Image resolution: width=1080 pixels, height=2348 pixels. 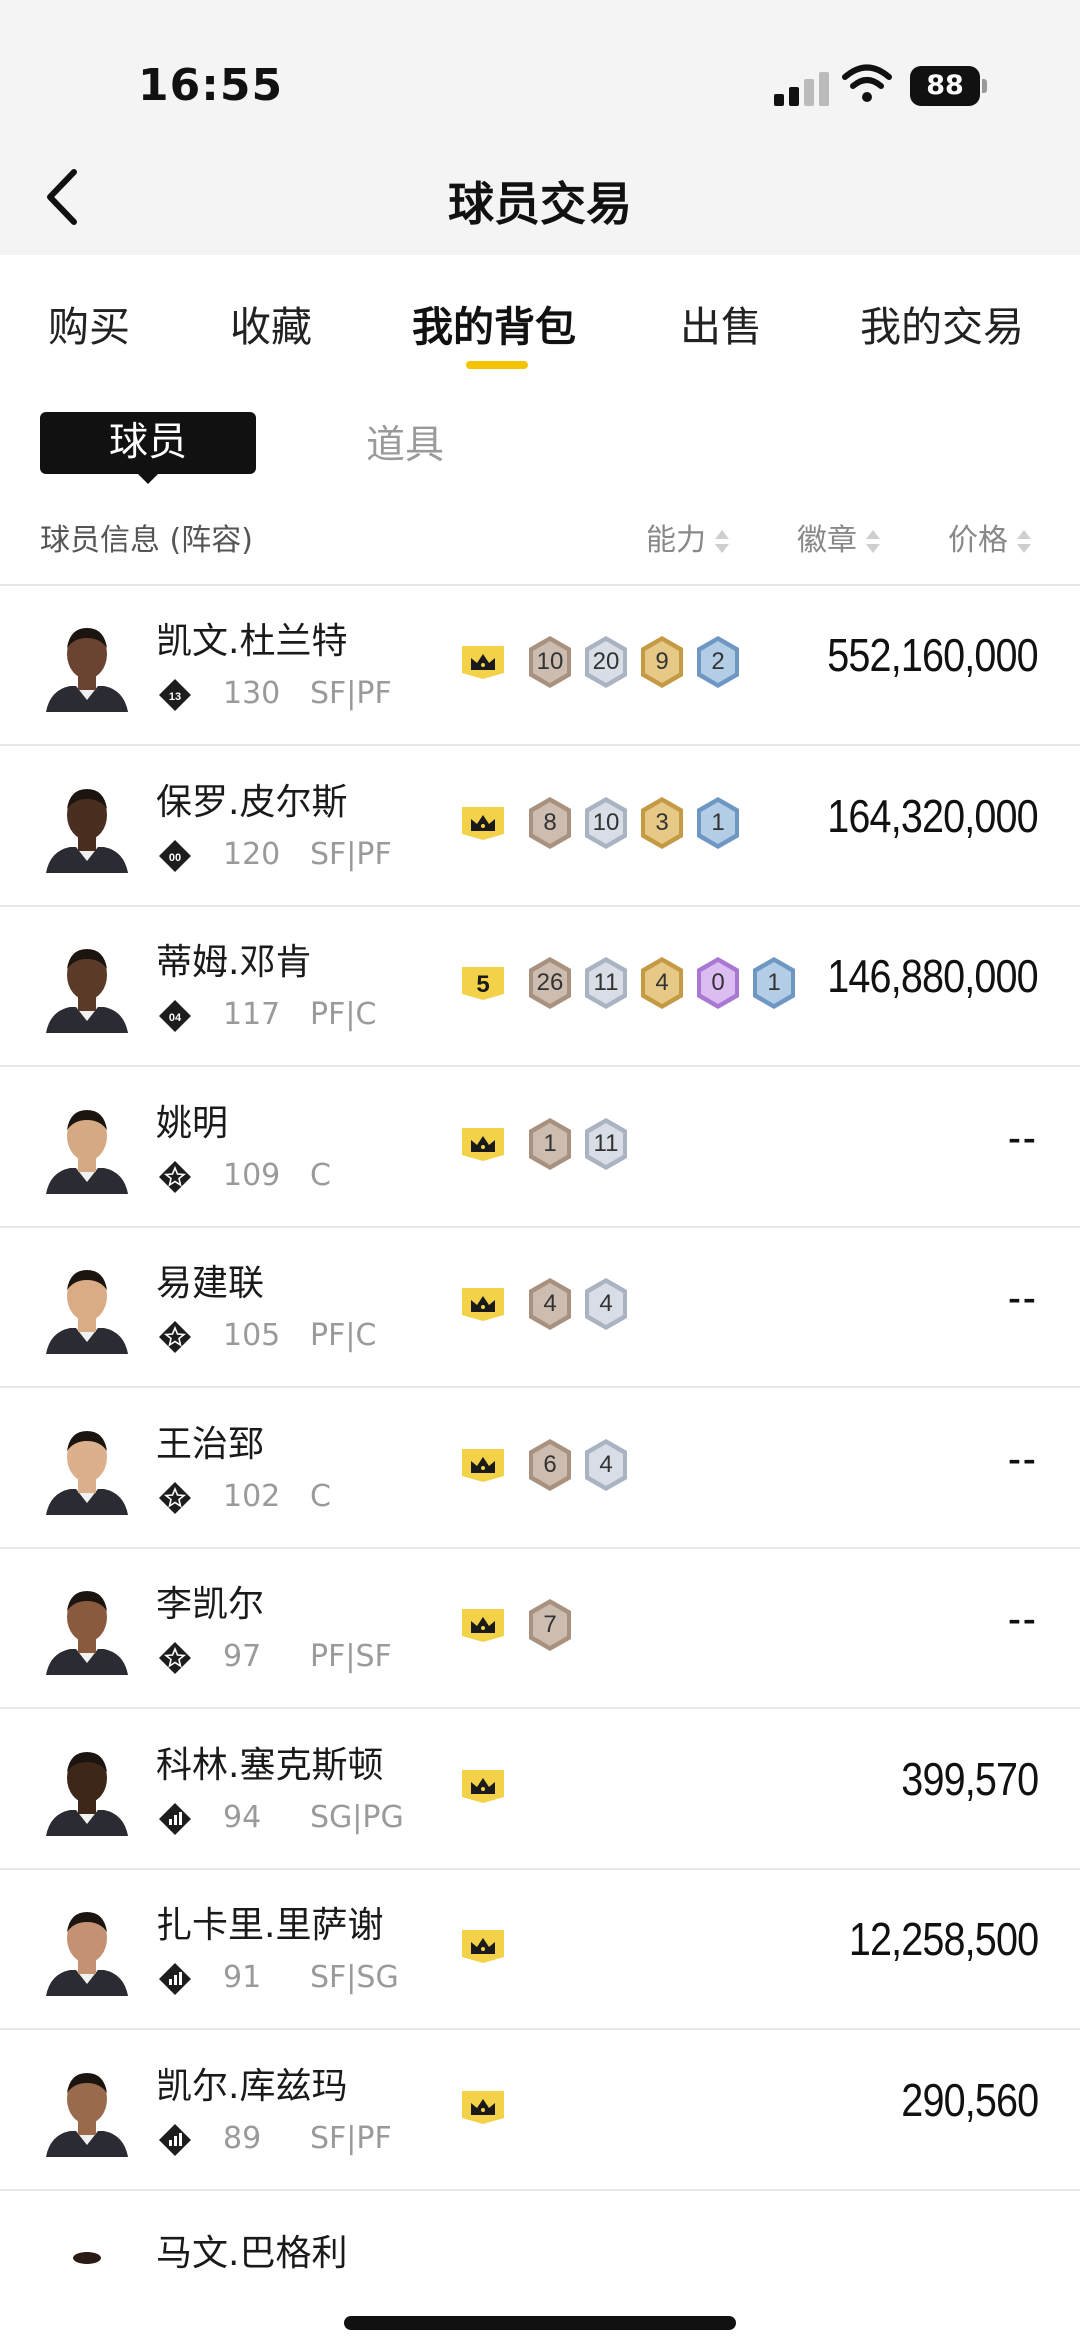 I want to click on player-price: 552,160,000, so click(x=932, y=655).